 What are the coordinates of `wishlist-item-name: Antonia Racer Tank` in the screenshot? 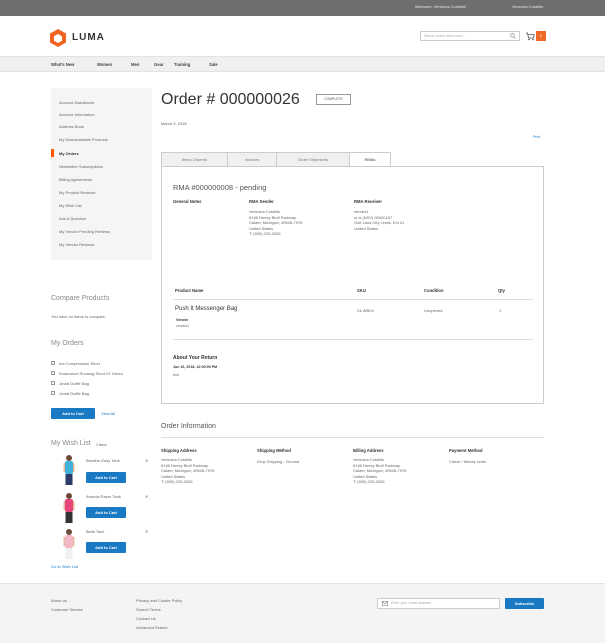 It's located at (103, 496).